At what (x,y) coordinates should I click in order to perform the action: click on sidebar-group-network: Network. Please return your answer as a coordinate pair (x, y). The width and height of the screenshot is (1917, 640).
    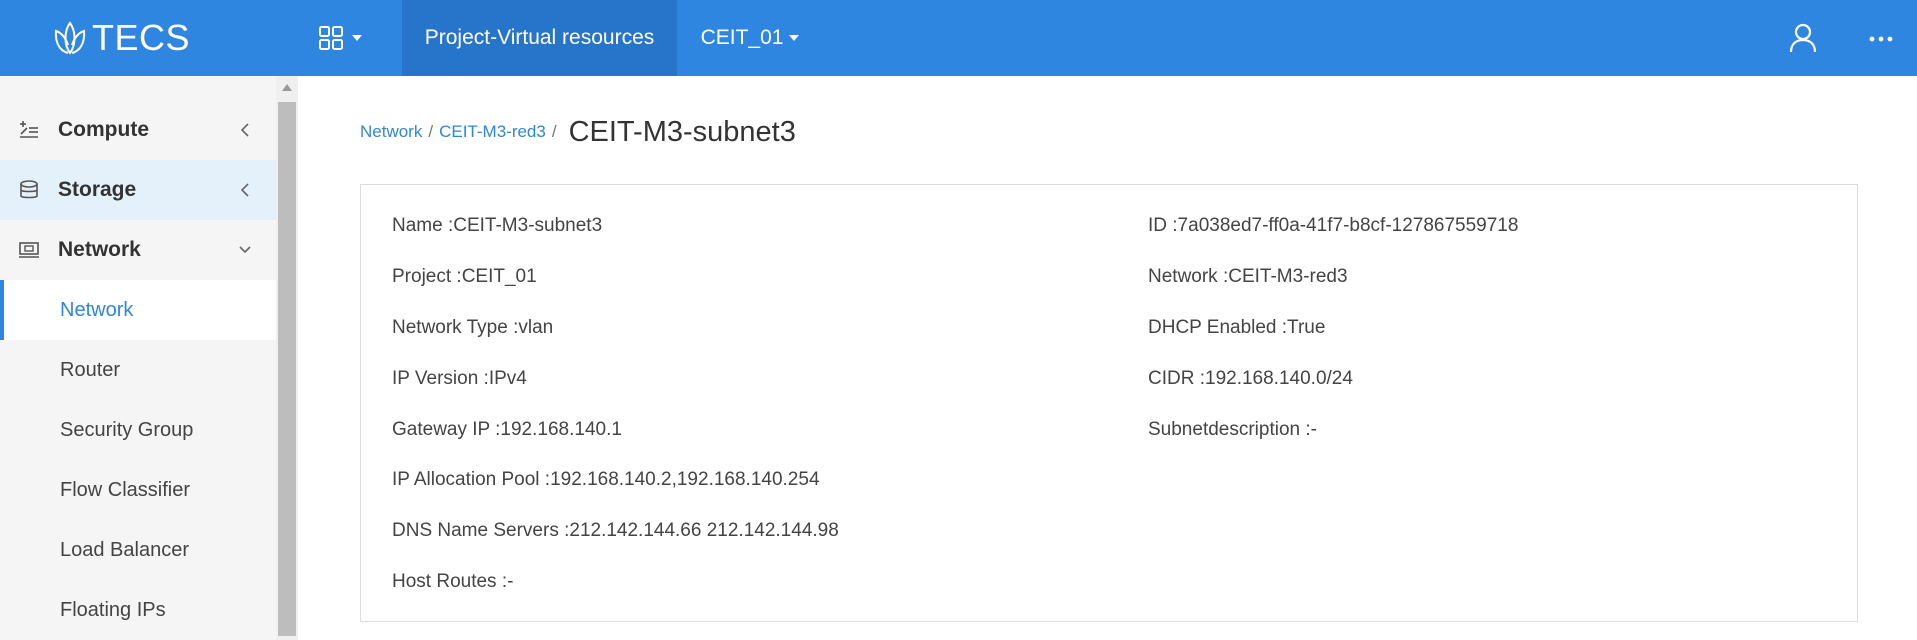
    Looking at the image, I should click on (138, 250).